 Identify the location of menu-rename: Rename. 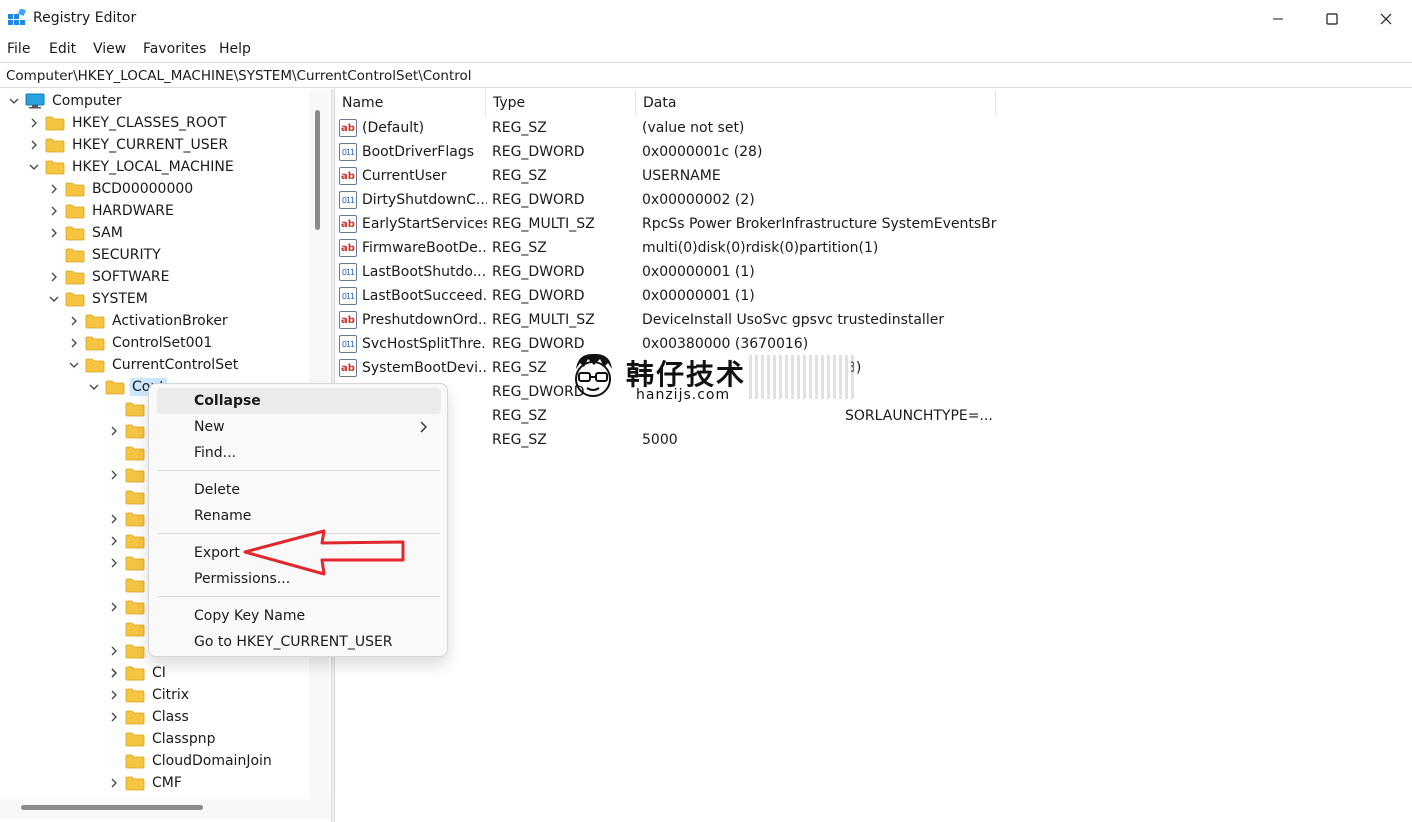
(299, 516).